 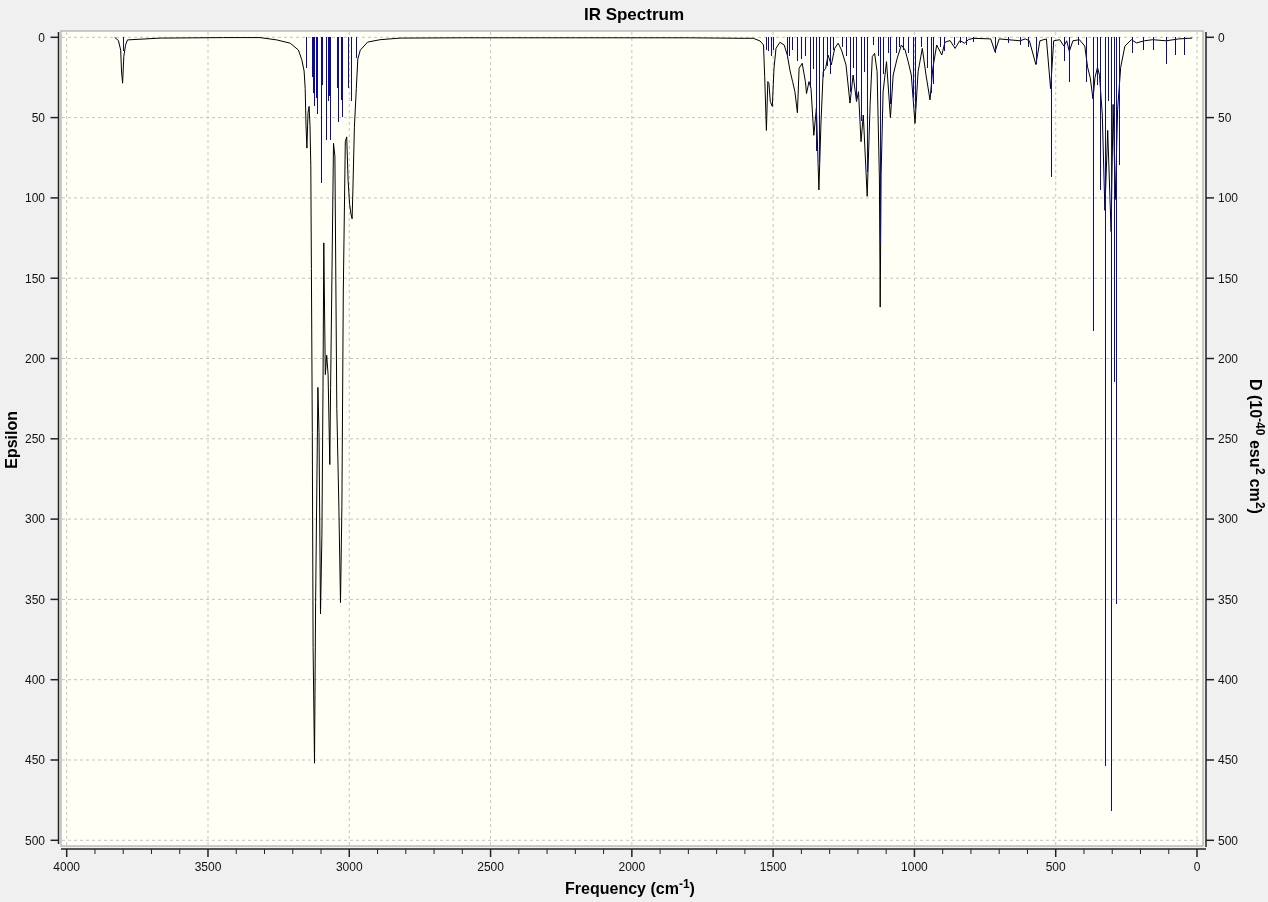 I want to click on y-tick-label: 350, so click(x=34, y=599).